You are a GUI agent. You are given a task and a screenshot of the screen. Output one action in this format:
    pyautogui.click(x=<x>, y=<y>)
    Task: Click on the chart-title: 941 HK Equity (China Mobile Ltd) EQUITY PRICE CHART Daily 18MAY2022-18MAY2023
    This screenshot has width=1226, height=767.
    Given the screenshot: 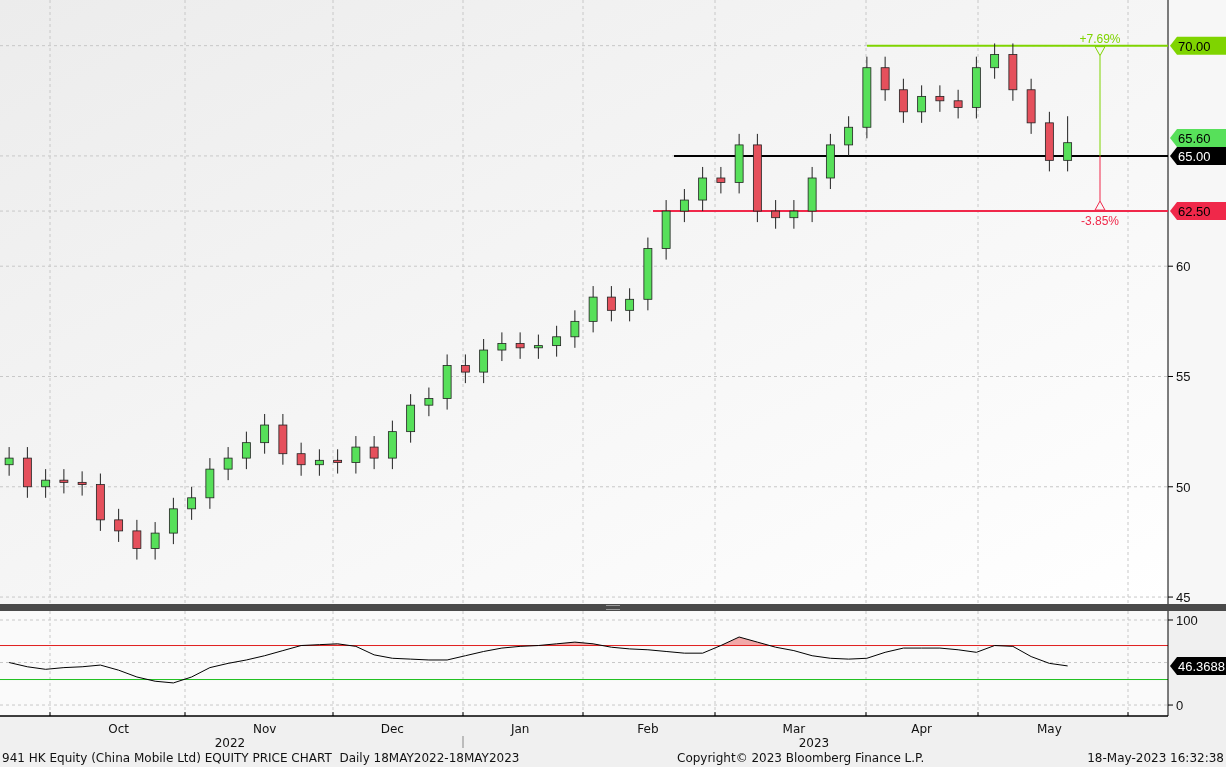 What is the action you would take?
    pyautogui.click(x=261, y=757)
    